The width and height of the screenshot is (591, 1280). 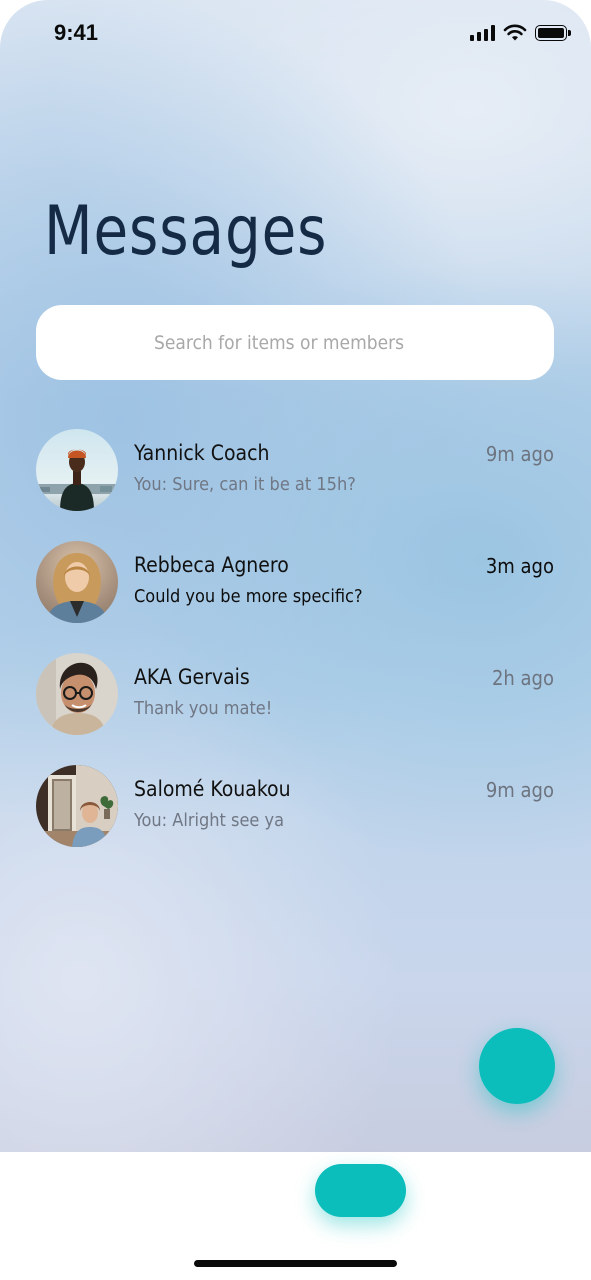 I want to click on wifi-icon, so click(x=515, y=32).